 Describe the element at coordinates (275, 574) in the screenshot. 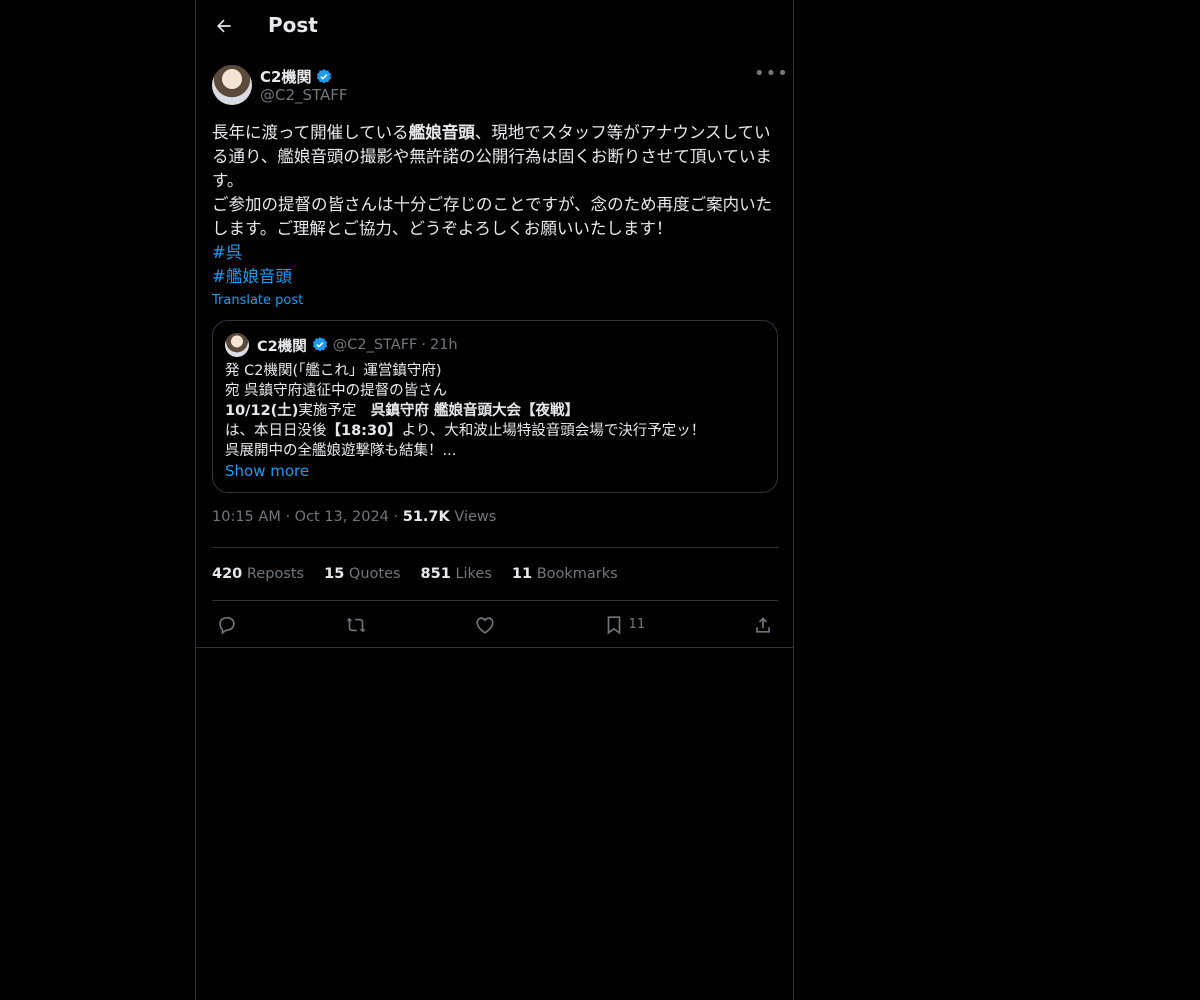

I see `reposts-label: Reposts` at that location.